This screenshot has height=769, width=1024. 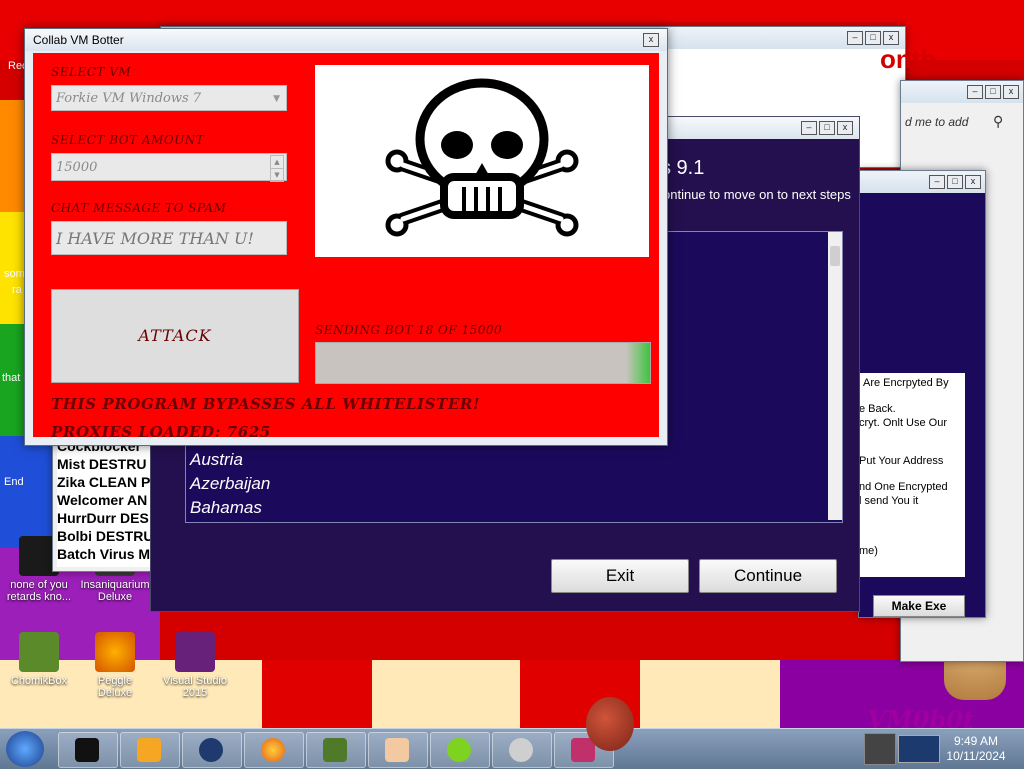 What do you see at coordinates (998, 121) in the screenshot?
I see `search-icon: ⚲` at bounding box center [998, 121].